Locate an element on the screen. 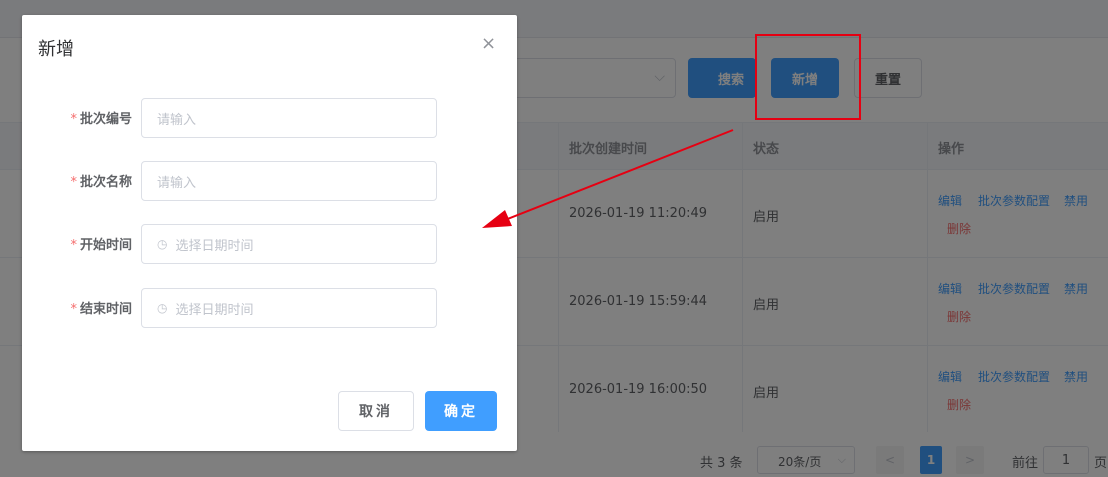 This screenshot has height=477, width=1108. arrow-line is located at coordinates (616, 176).